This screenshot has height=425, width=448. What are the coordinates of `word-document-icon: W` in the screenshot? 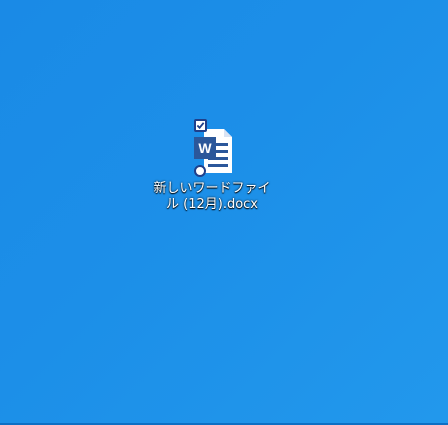 It's located at (212, 145).